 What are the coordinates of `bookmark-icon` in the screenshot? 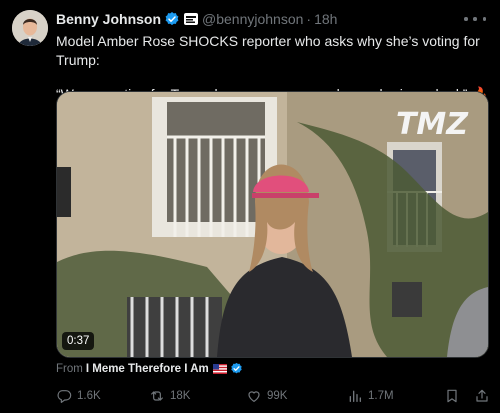 It's located at (452, 396).